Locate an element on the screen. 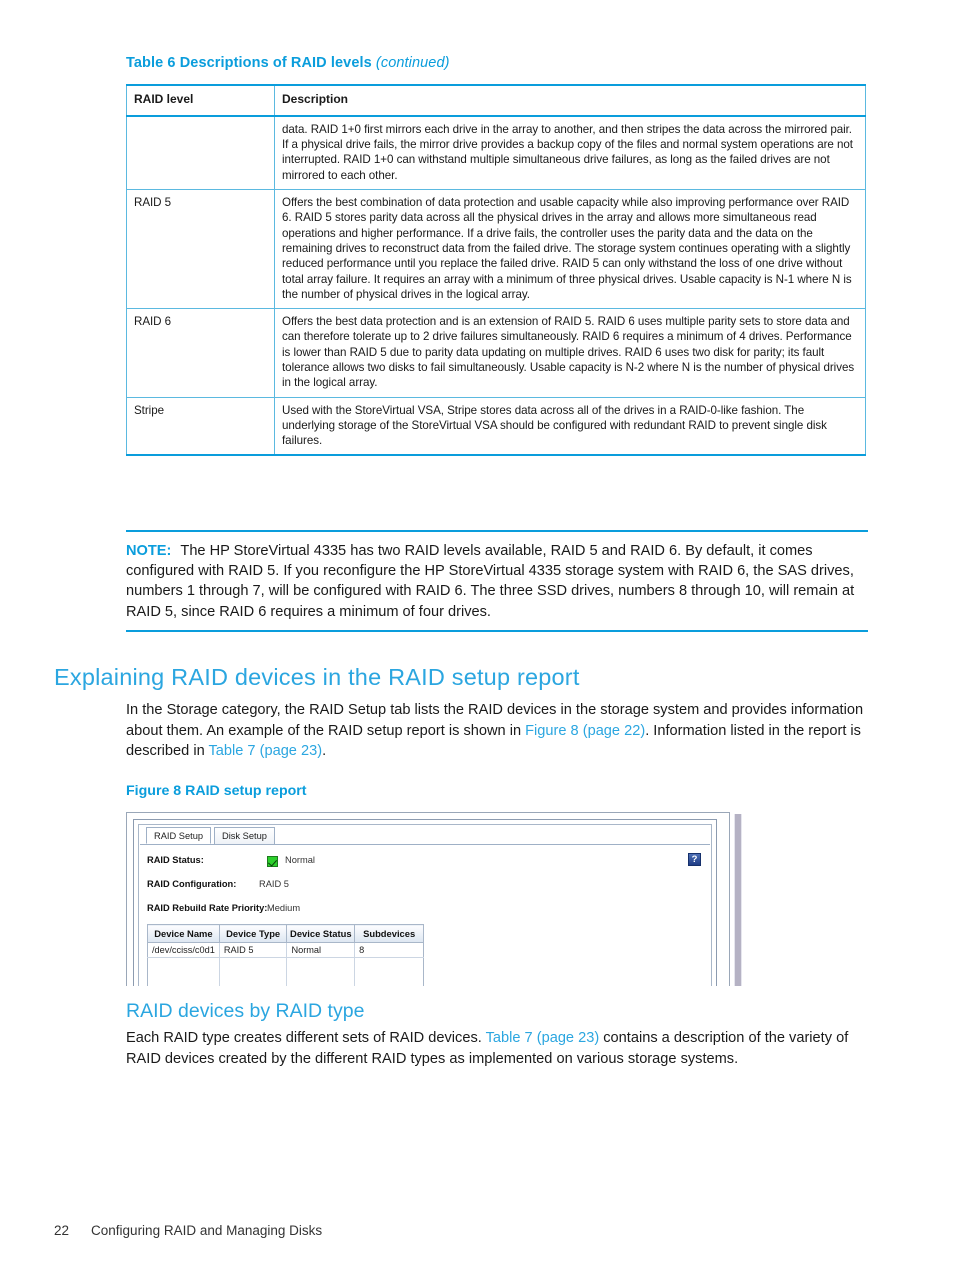  page-footer: 22 Configuring RAID and Managing Disks is located at coordinates (188, 1230).